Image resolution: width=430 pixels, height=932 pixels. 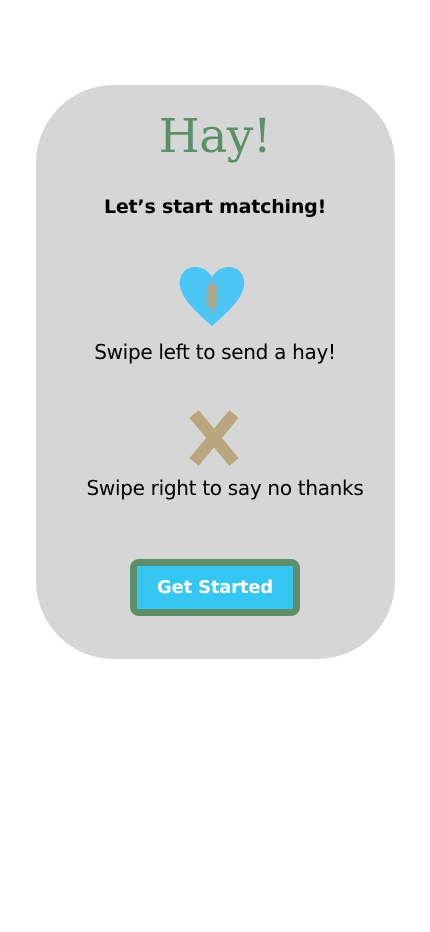 I want to click on page-subtitle: Let’s start matching!, so click(x=215, y=207).